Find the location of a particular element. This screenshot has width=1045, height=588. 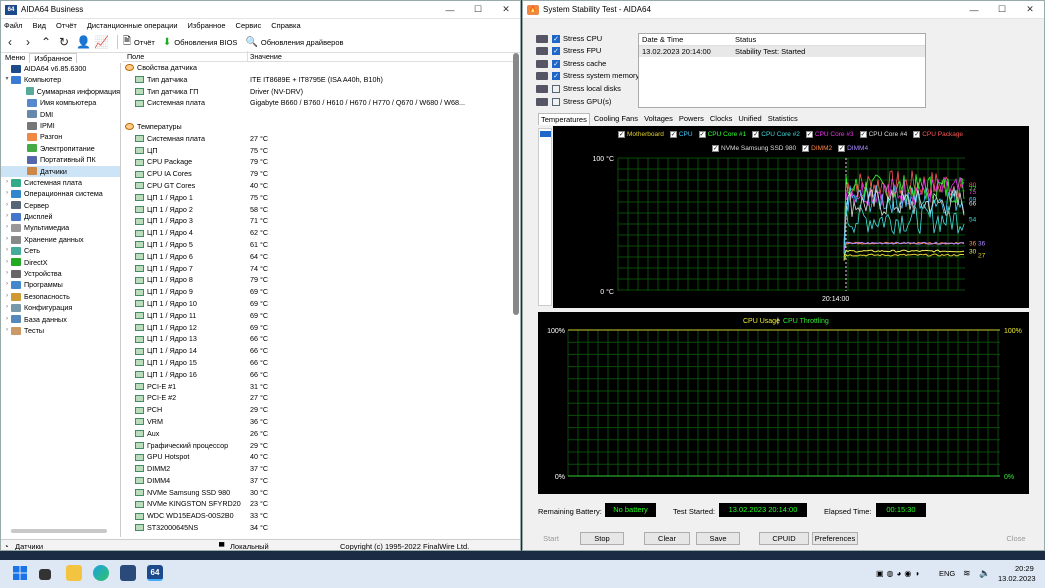

table-row: ЦП 1 / Ядро 10 69 °C is located at coordinates (318, 304).